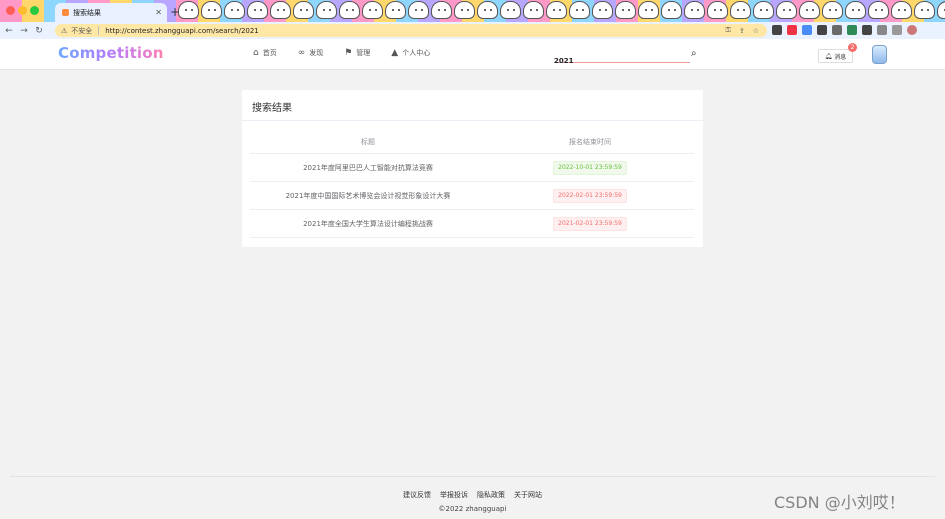 The height and width of the screenshot is (519, 945). I want to click on tab-title: 搜索结果, so click(87, 12).